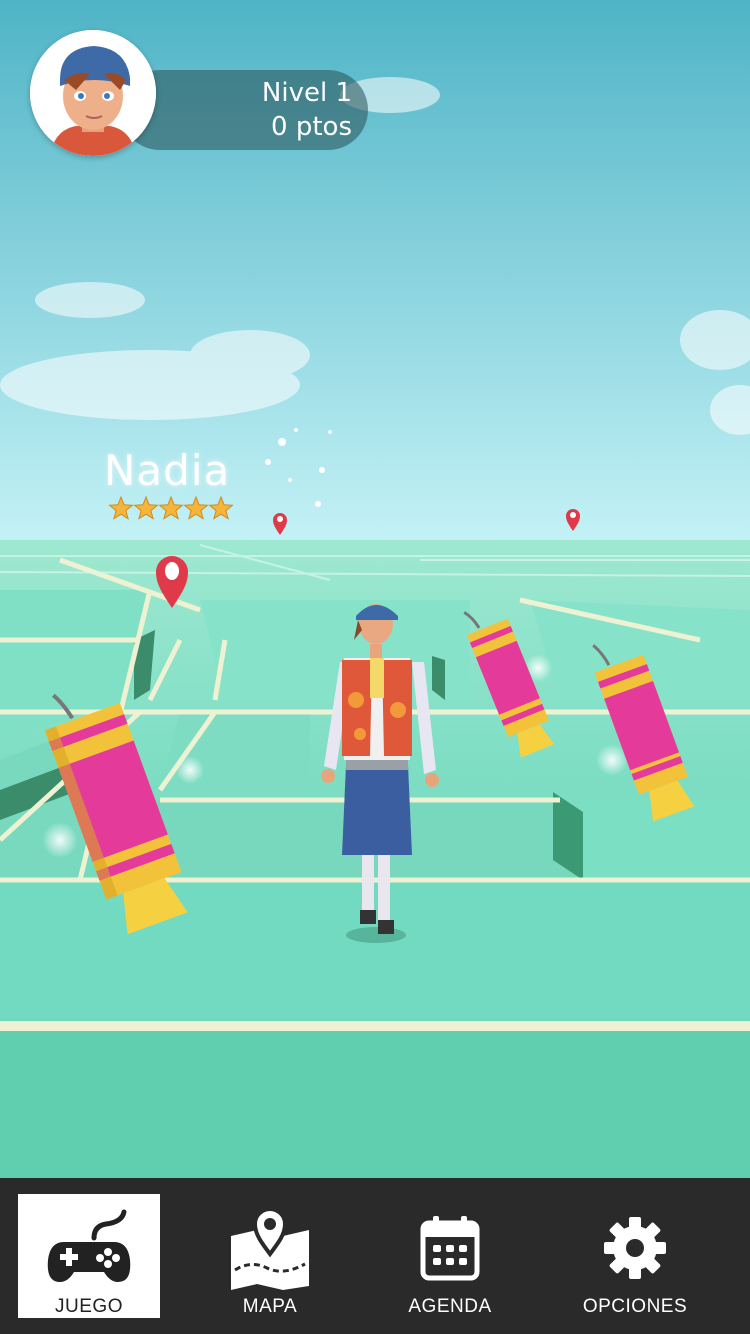  Describe the element at coordinates (635, 1248) in the screenshot. I see `gear-icon` at that location.